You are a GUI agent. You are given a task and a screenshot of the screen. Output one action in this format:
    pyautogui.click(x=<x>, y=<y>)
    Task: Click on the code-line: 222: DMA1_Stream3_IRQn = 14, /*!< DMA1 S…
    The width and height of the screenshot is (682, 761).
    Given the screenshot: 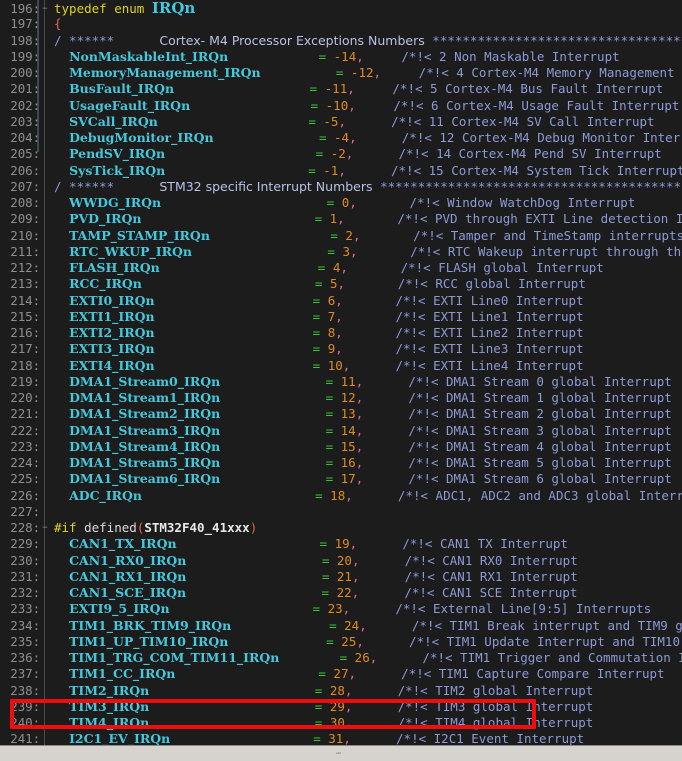 What is the action you would take?
    pyautogui.click(x=341, y=431)
    